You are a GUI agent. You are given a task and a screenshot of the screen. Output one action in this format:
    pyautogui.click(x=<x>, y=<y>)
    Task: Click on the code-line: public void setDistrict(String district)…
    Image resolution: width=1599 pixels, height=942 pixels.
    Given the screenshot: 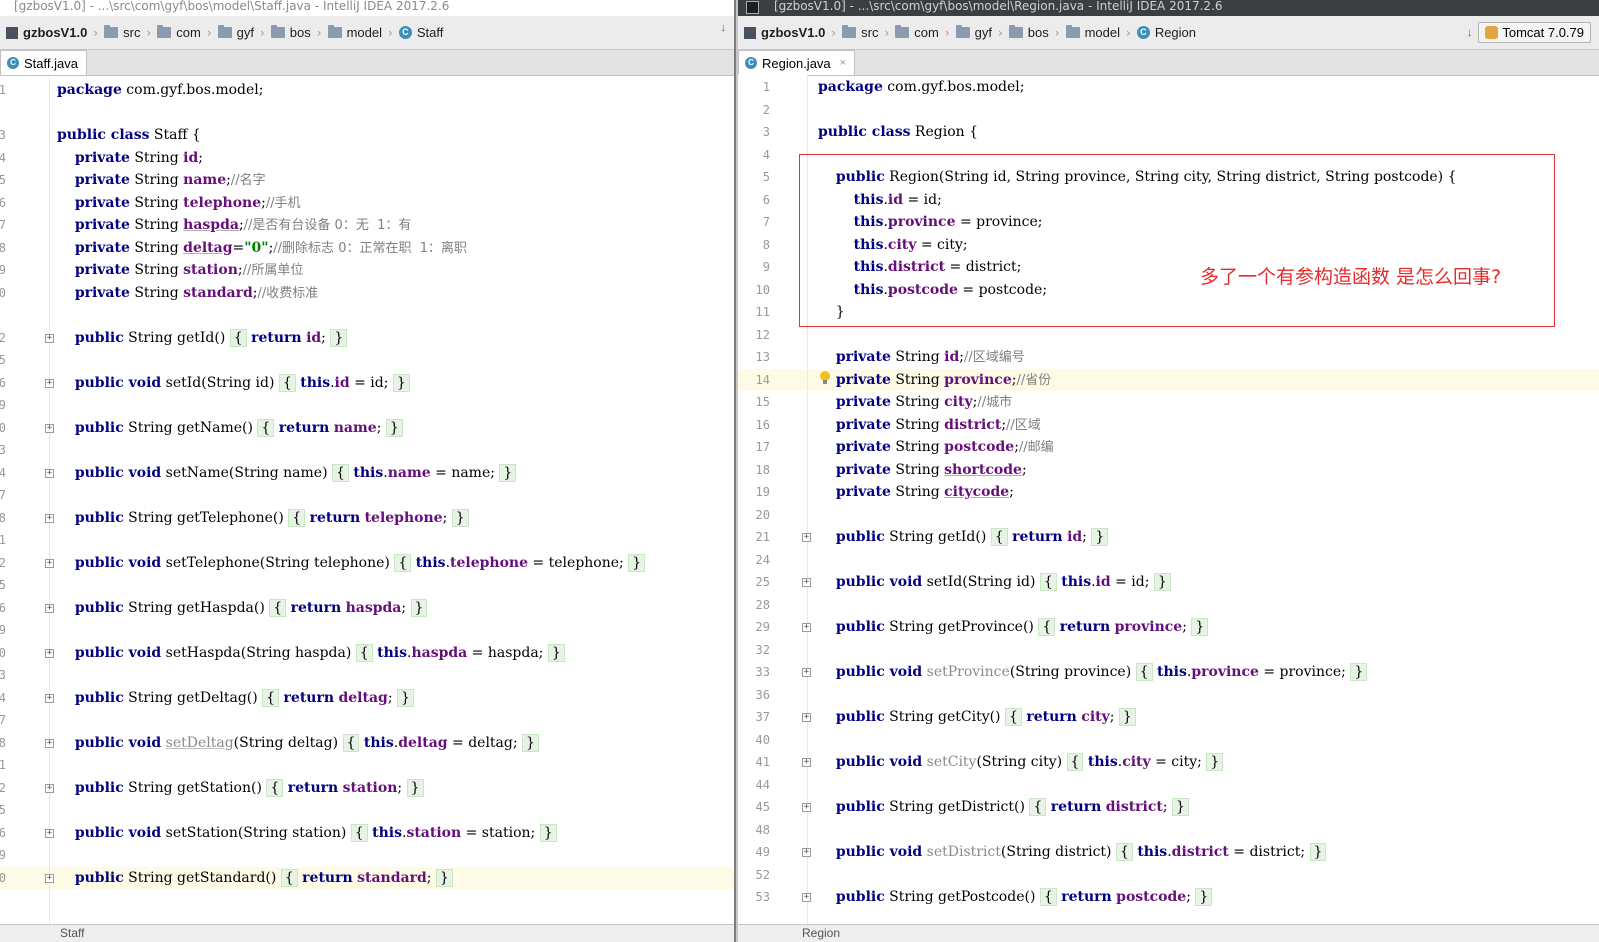 What is the action you would take?
    pyautogui.click(x=1203, y=852)
    